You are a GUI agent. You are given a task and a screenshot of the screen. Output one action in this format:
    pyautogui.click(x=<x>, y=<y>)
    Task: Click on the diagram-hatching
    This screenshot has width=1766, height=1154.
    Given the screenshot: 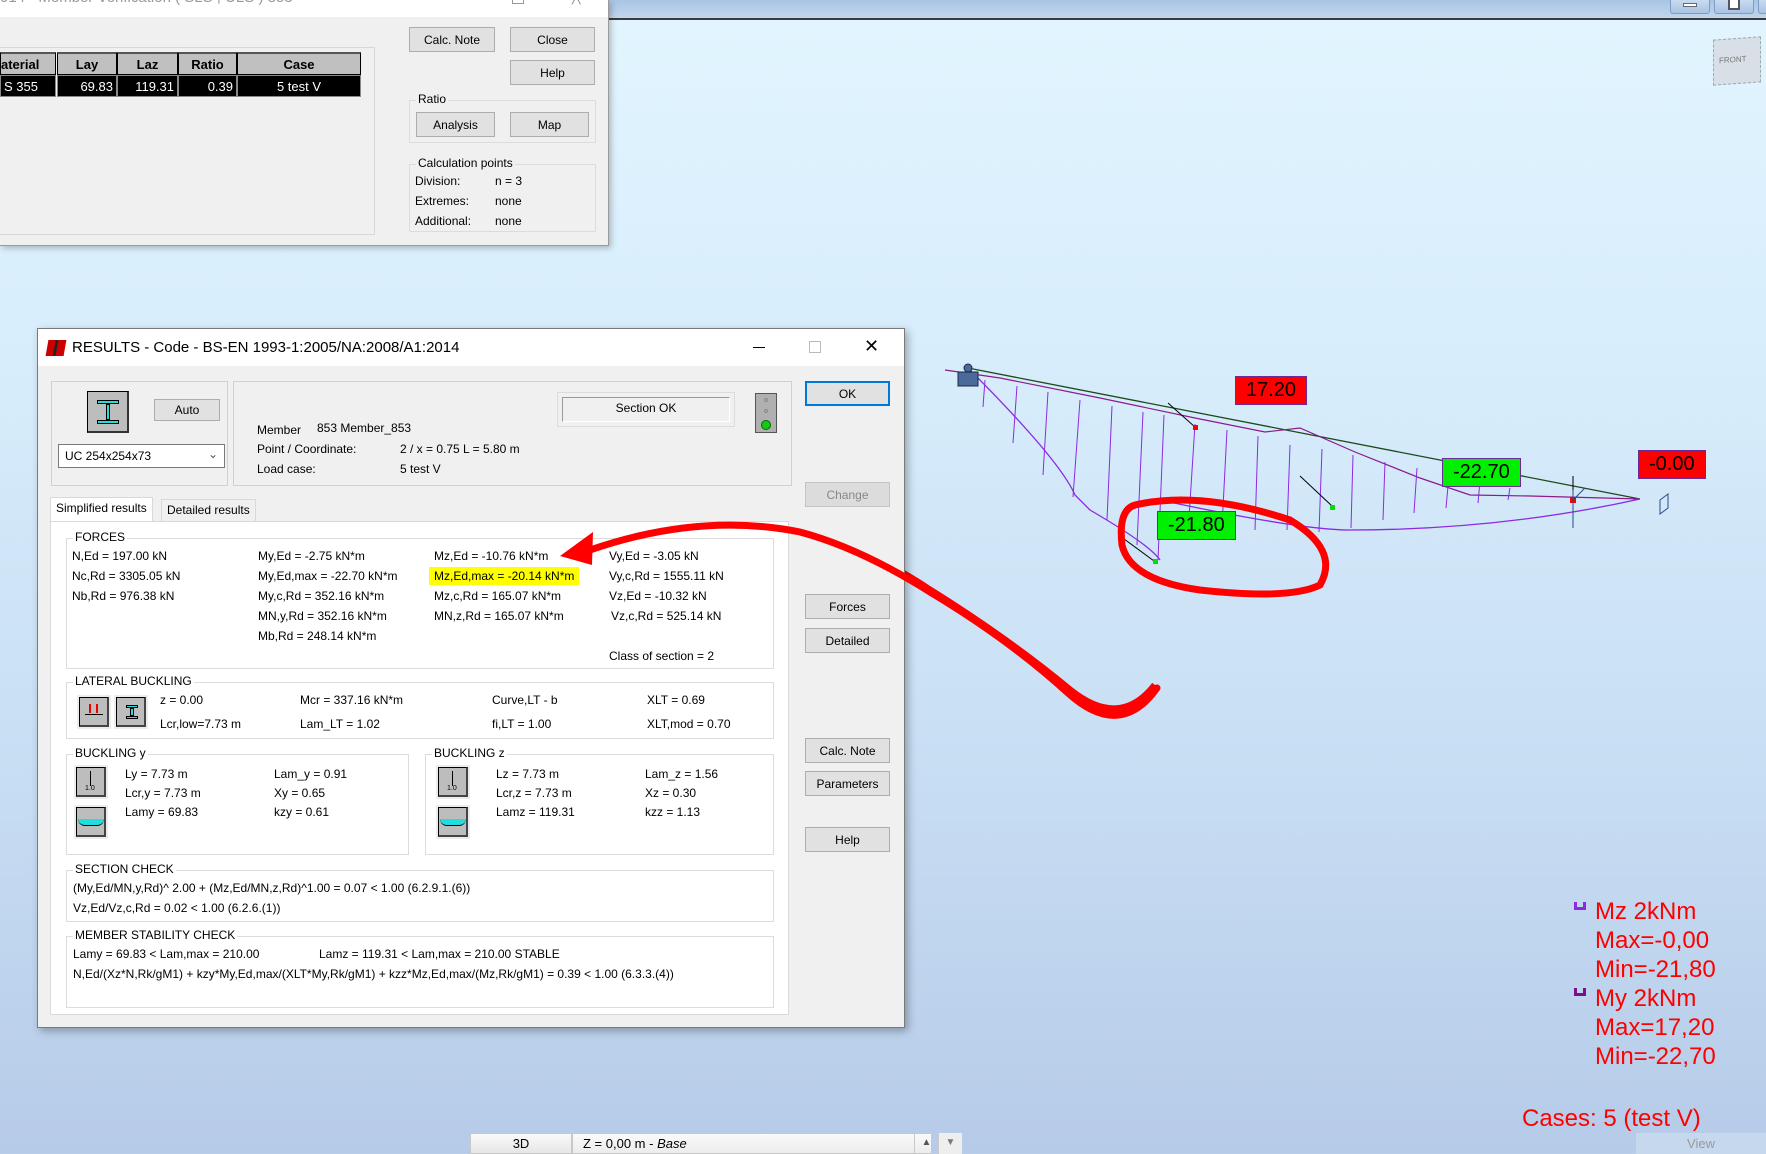 What is the action you would take?
    pyautogui.click(x=1246, y=470)
    